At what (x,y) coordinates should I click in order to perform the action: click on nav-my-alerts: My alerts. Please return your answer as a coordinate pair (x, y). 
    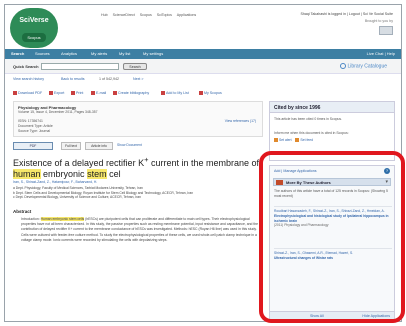
    Looking at the image, I should click on (99, 53).